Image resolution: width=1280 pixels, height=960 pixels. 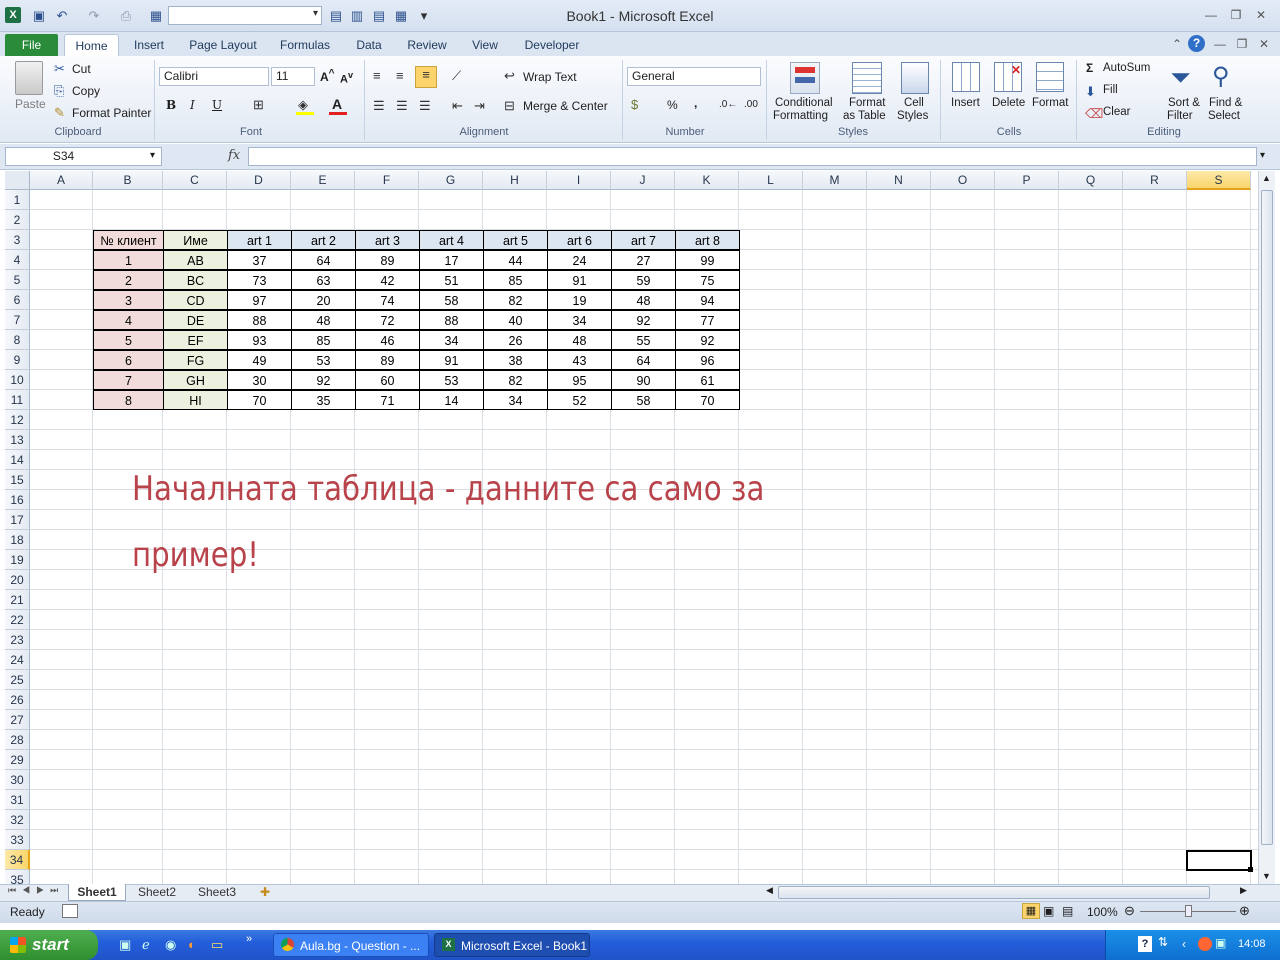 What do you see at coordinates (387, 300) in the screenshot?
I see `table-cell: 74` at bounding box center [387, 300].